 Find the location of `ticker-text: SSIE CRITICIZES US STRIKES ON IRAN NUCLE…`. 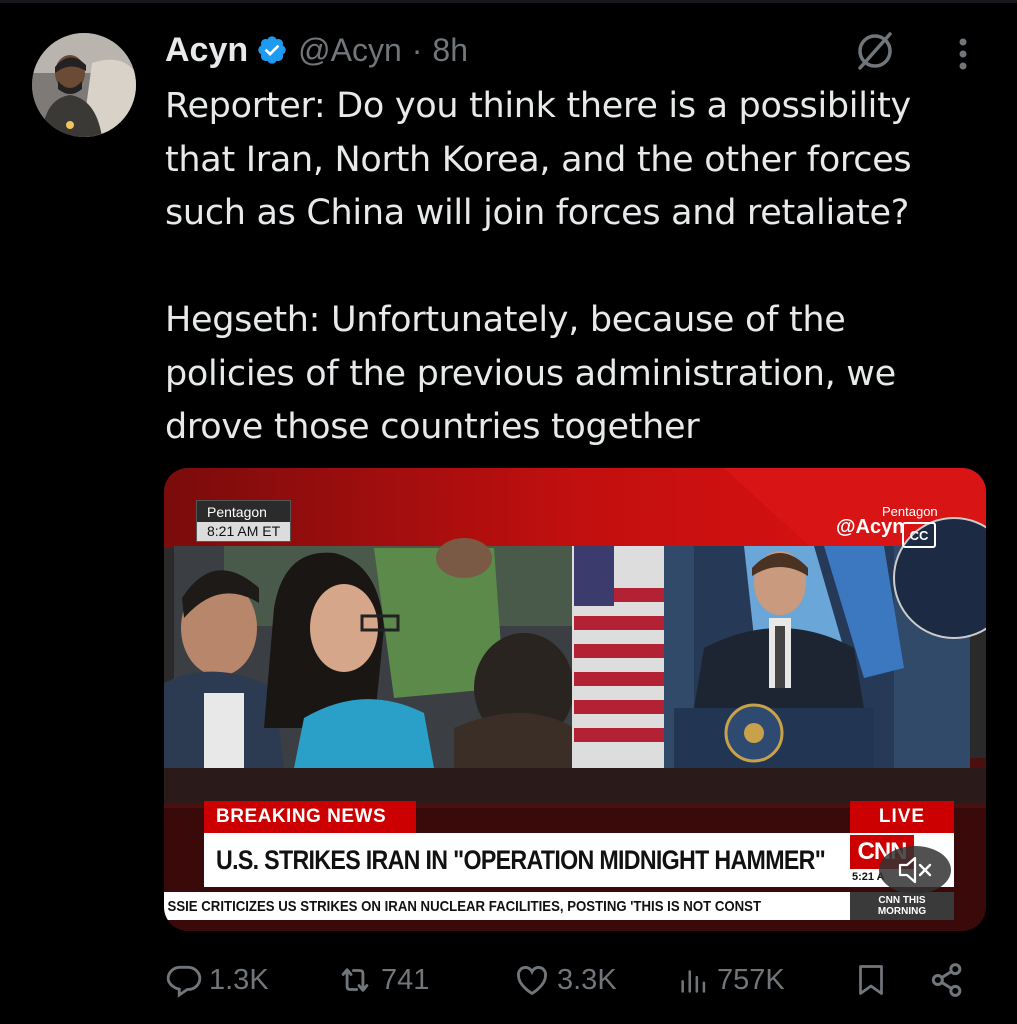

ticker-text: SSIE CRITICIZES US STRIKES ON IRAN NUCLE… is located at coordinates (464, 906).